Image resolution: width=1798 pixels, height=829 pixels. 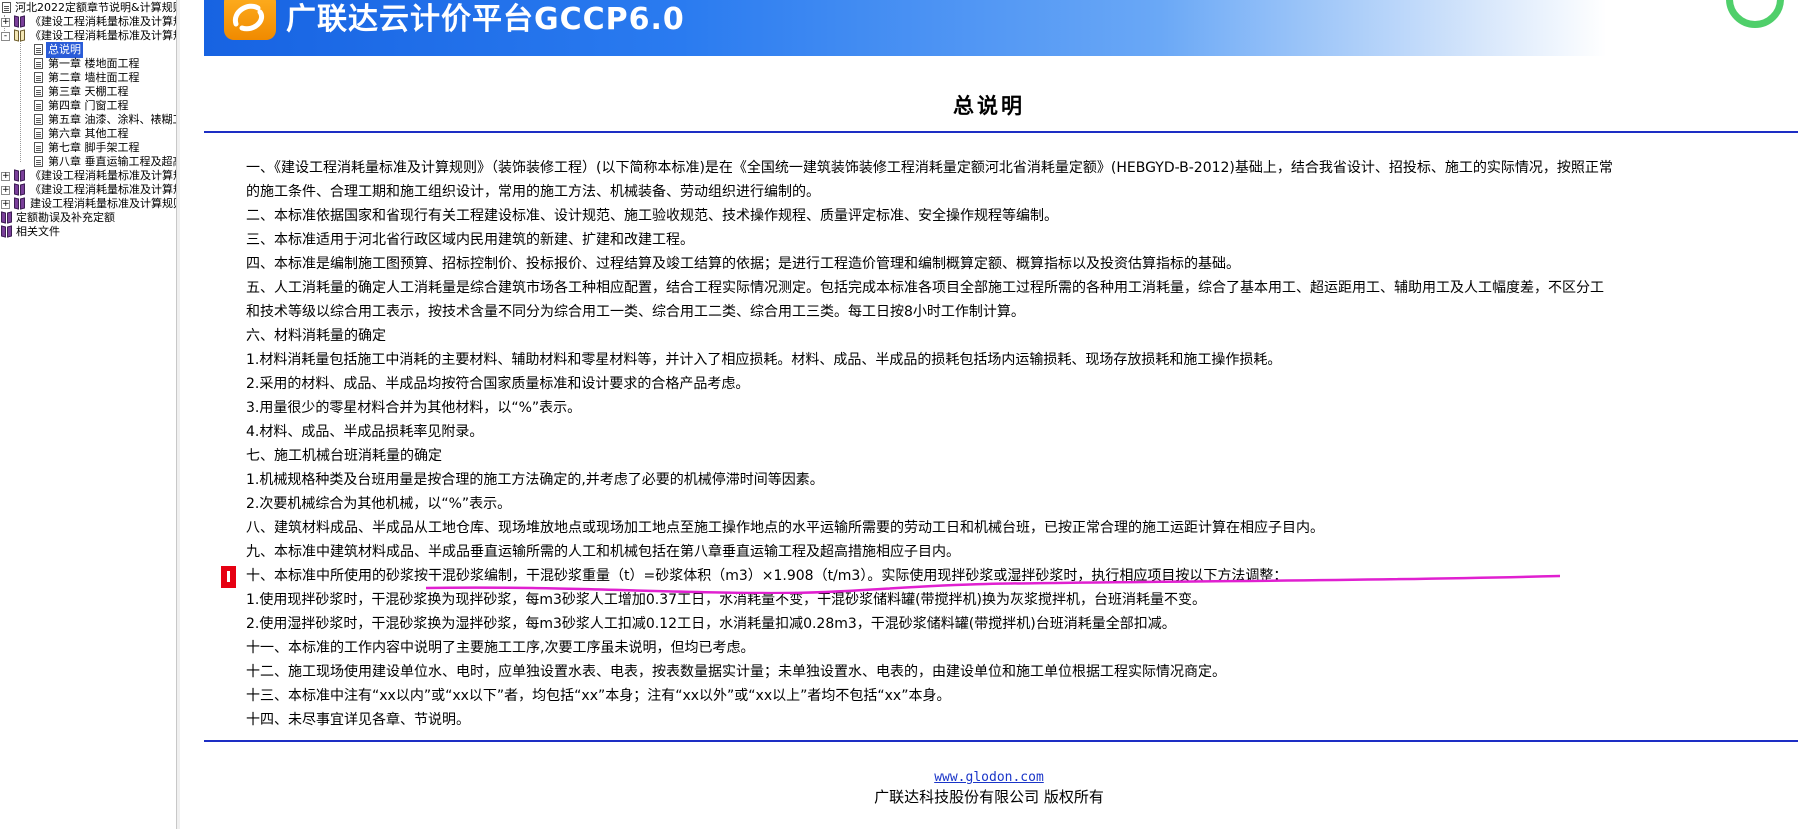 What do you see at coordinates (989, 777) in the screenshot?
I see `footer-link: www.glodon.com` at bounding box center [989, 777].